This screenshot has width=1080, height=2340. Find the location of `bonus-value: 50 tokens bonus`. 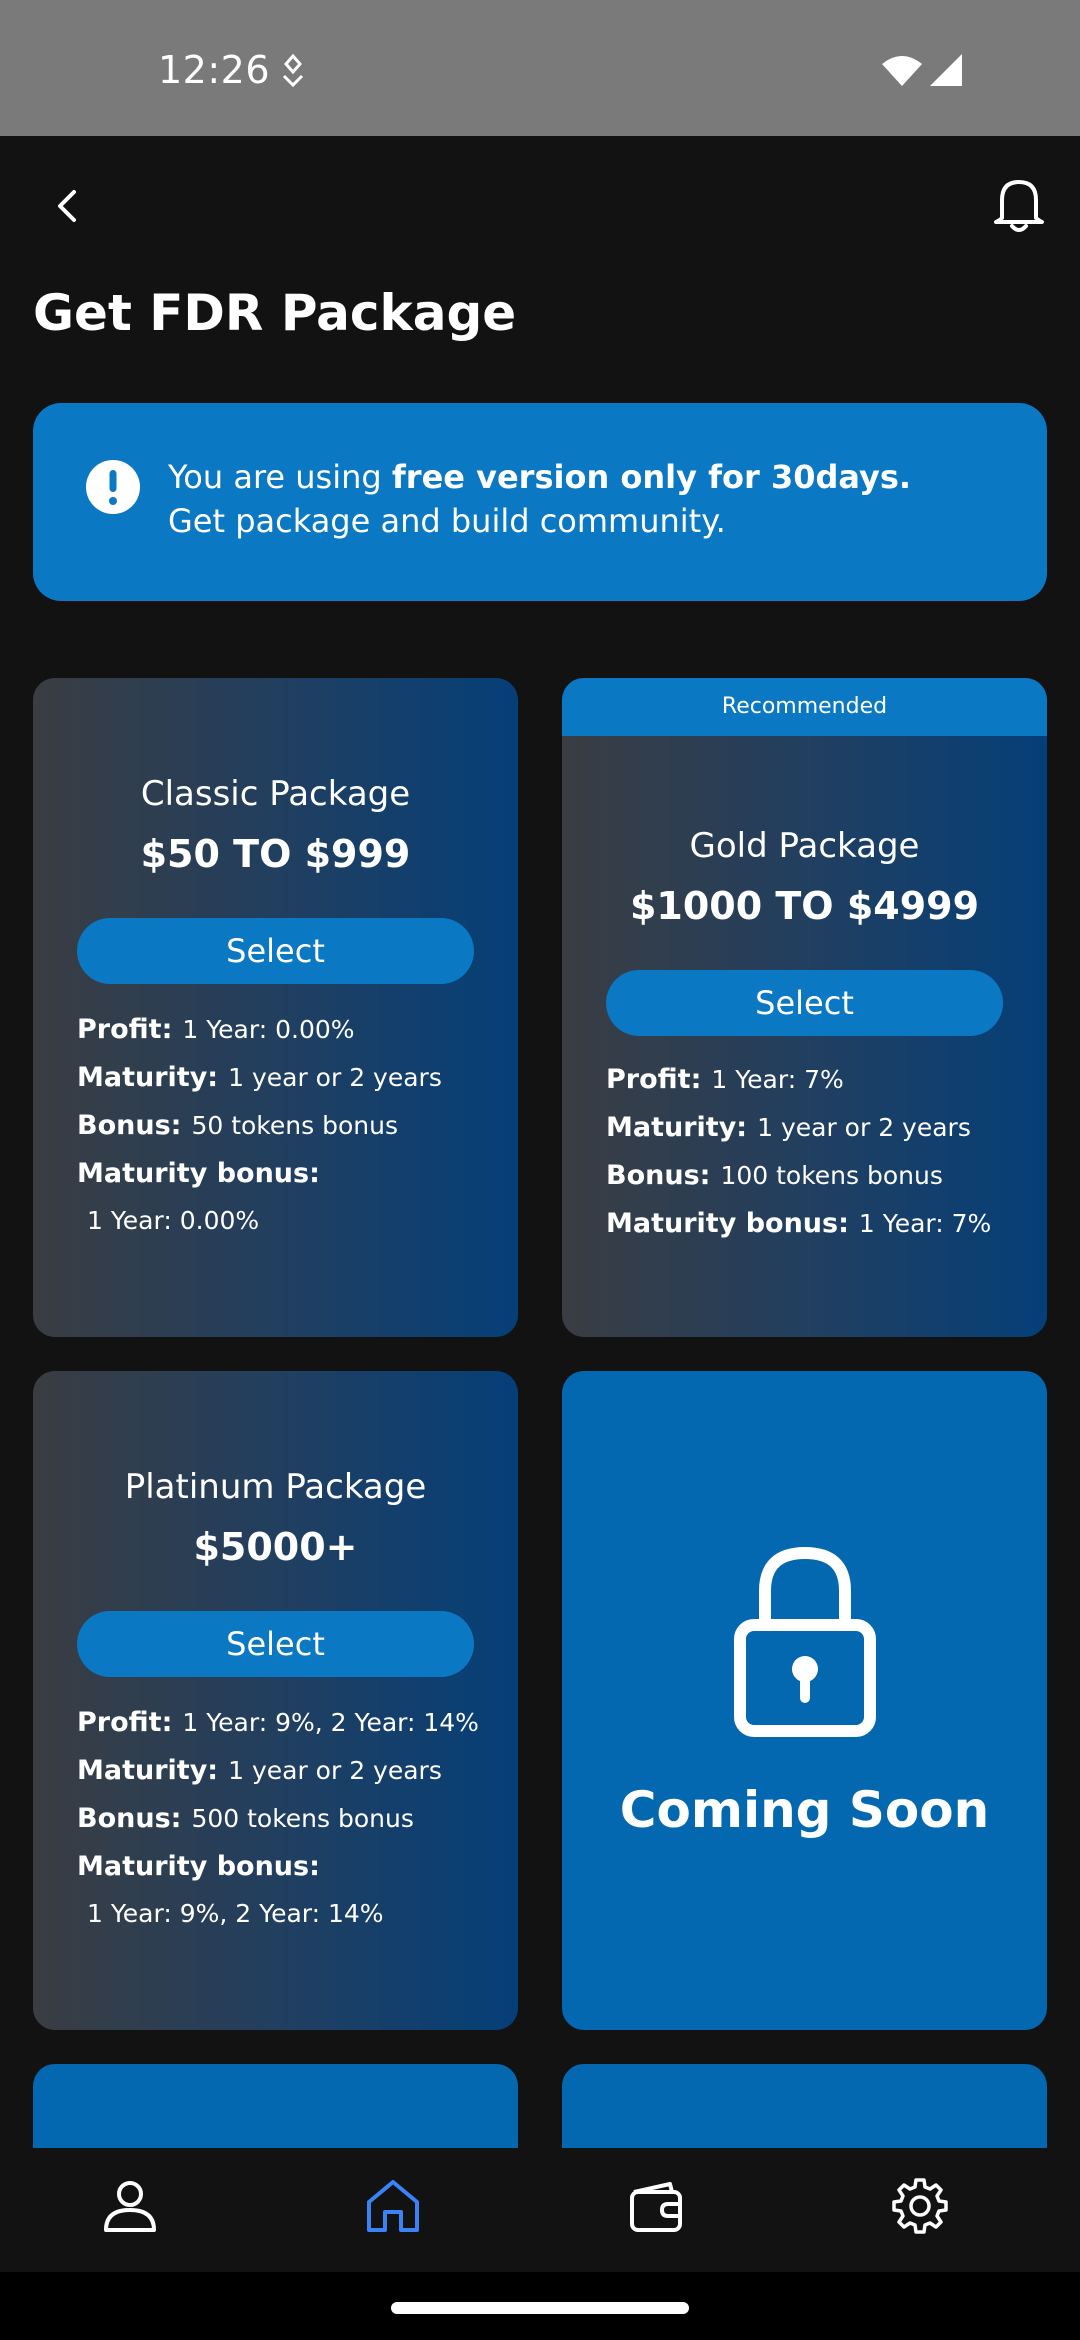

bonus-value: 50 tokens bonus is located at coordinates (294, 1125).